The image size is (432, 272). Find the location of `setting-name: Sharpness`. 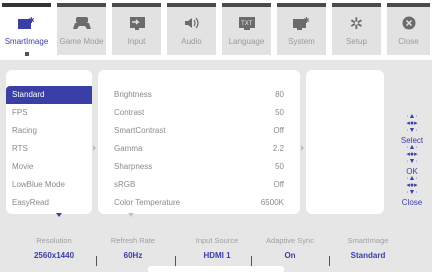

setting-name: Sharpness is located at coordinates (133, 166).